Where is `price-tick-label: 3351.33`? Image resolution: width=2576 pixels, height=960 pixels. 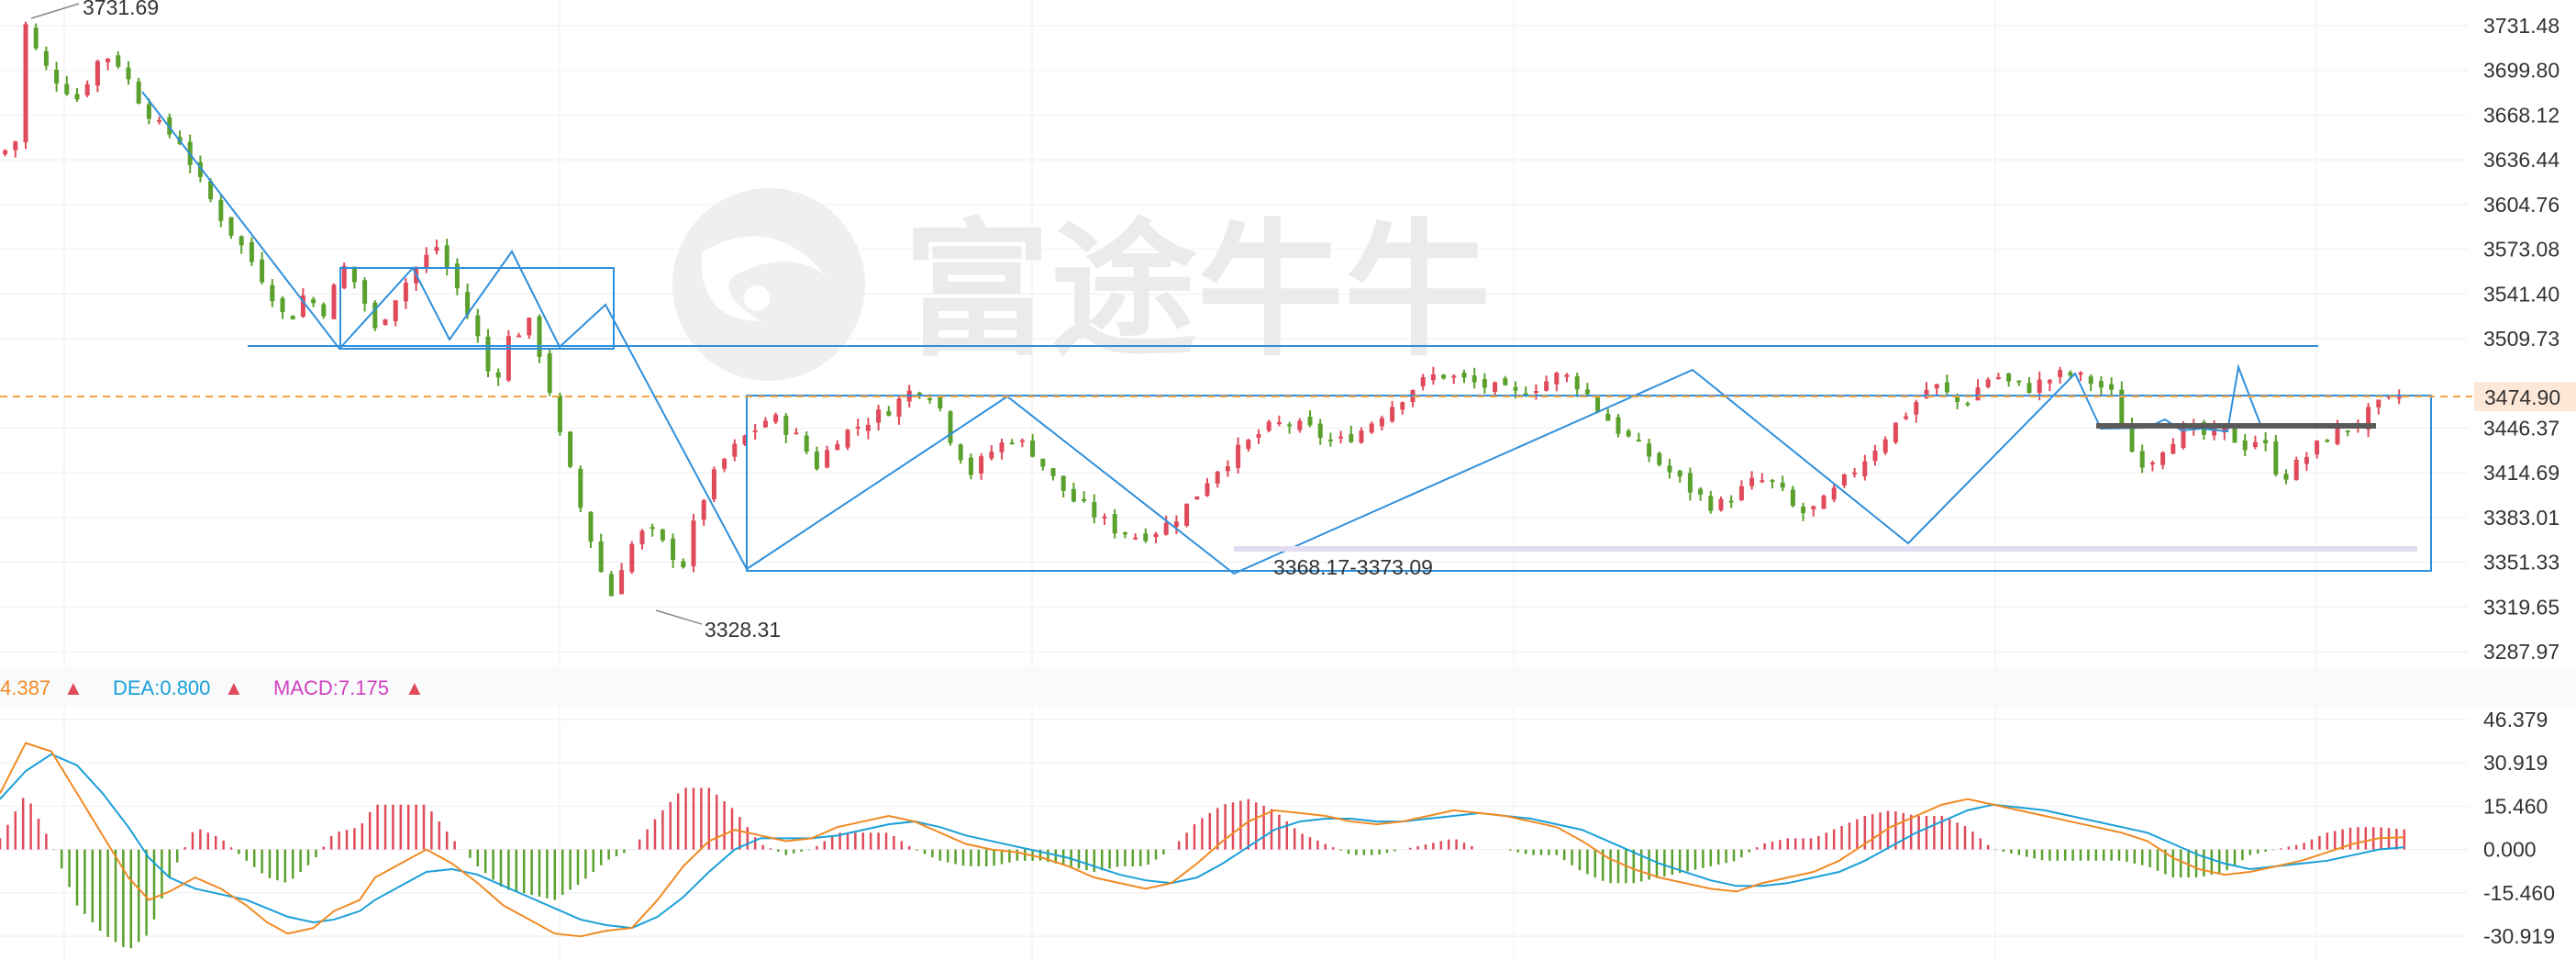 price-tick-label: 3351.33 is located at coordinates (2521, 563).